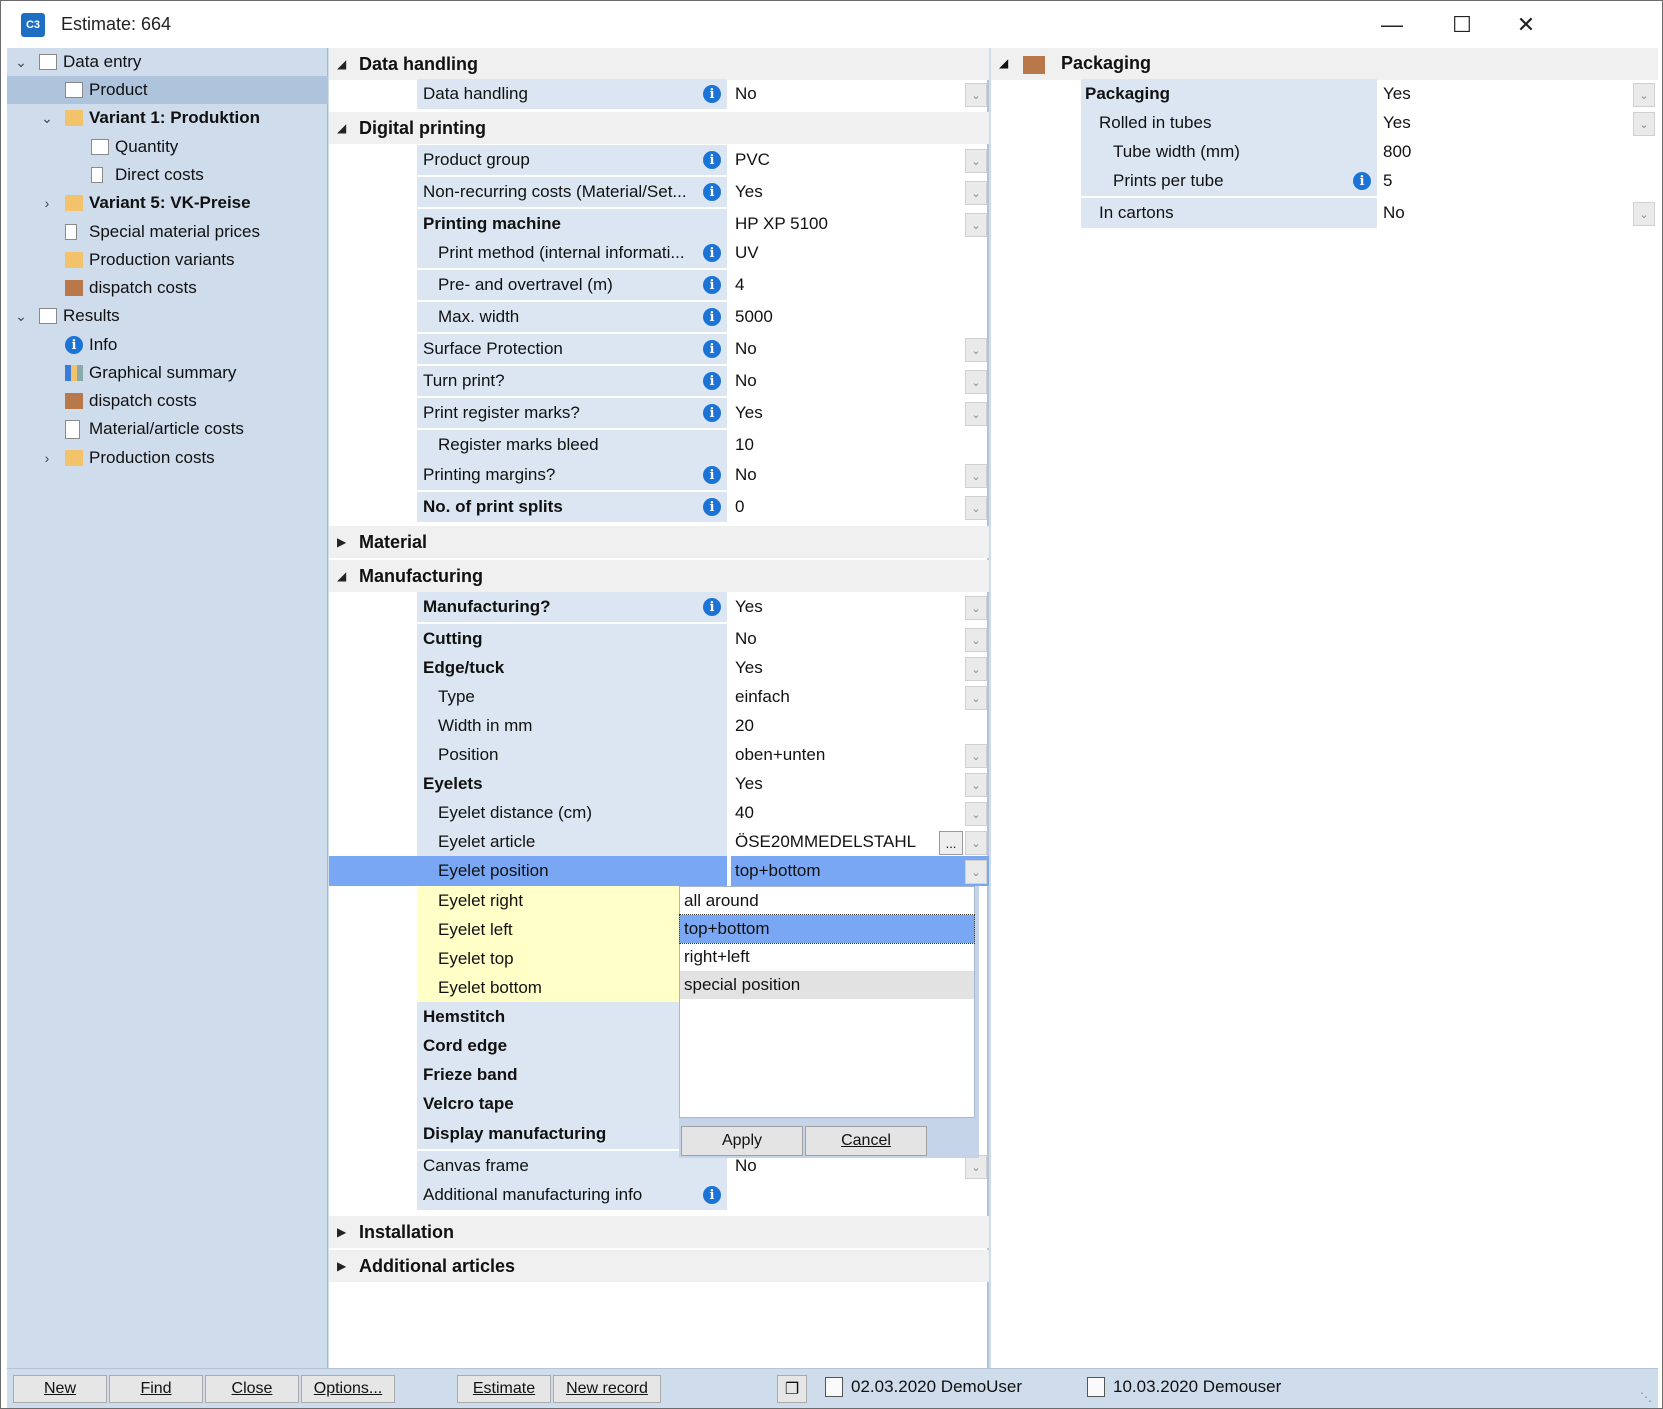  What do you see at coordinates (167, 288) in the screenshot?
I see `tree-item-dispatch-costs: dispatch costs` at bounding box center [167, 288].